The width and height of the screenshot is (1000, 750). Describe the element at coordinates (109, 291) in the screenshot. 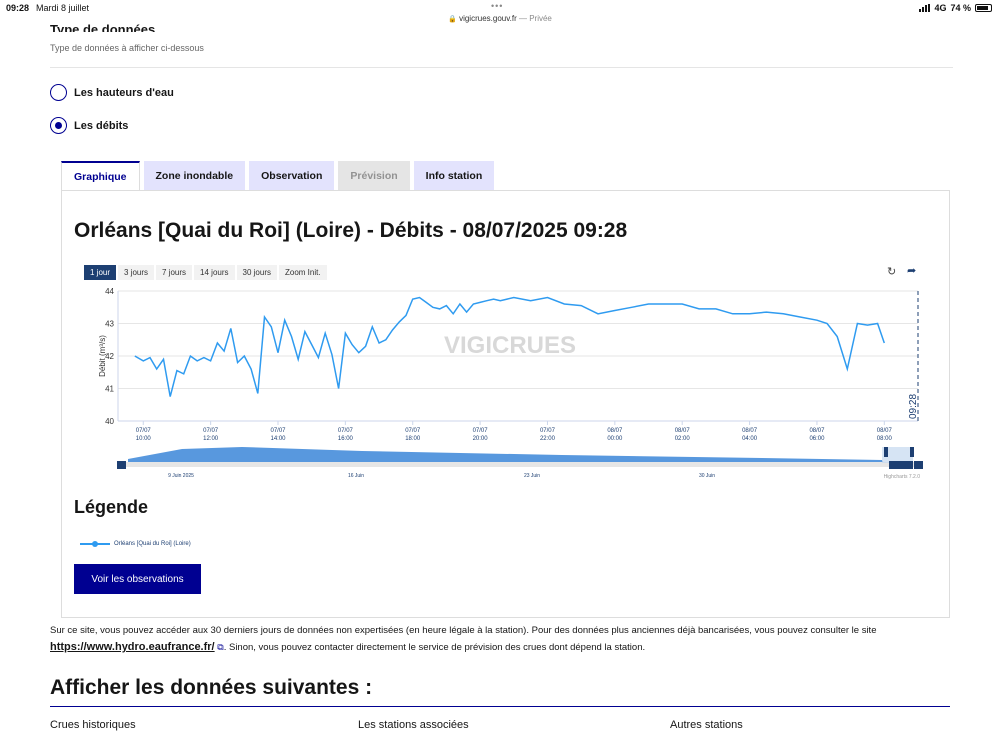

I see `y-tick-label: 44` at that location.